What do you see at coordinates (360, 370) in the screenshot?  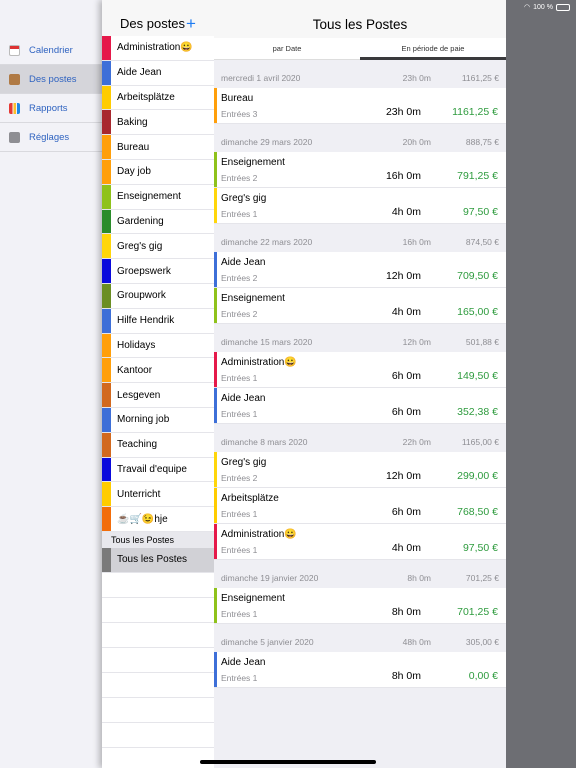 I see `entry-row: Administration😀 Entrées 1 6h 0m 149,50 €` at bounding box center [360, 370].